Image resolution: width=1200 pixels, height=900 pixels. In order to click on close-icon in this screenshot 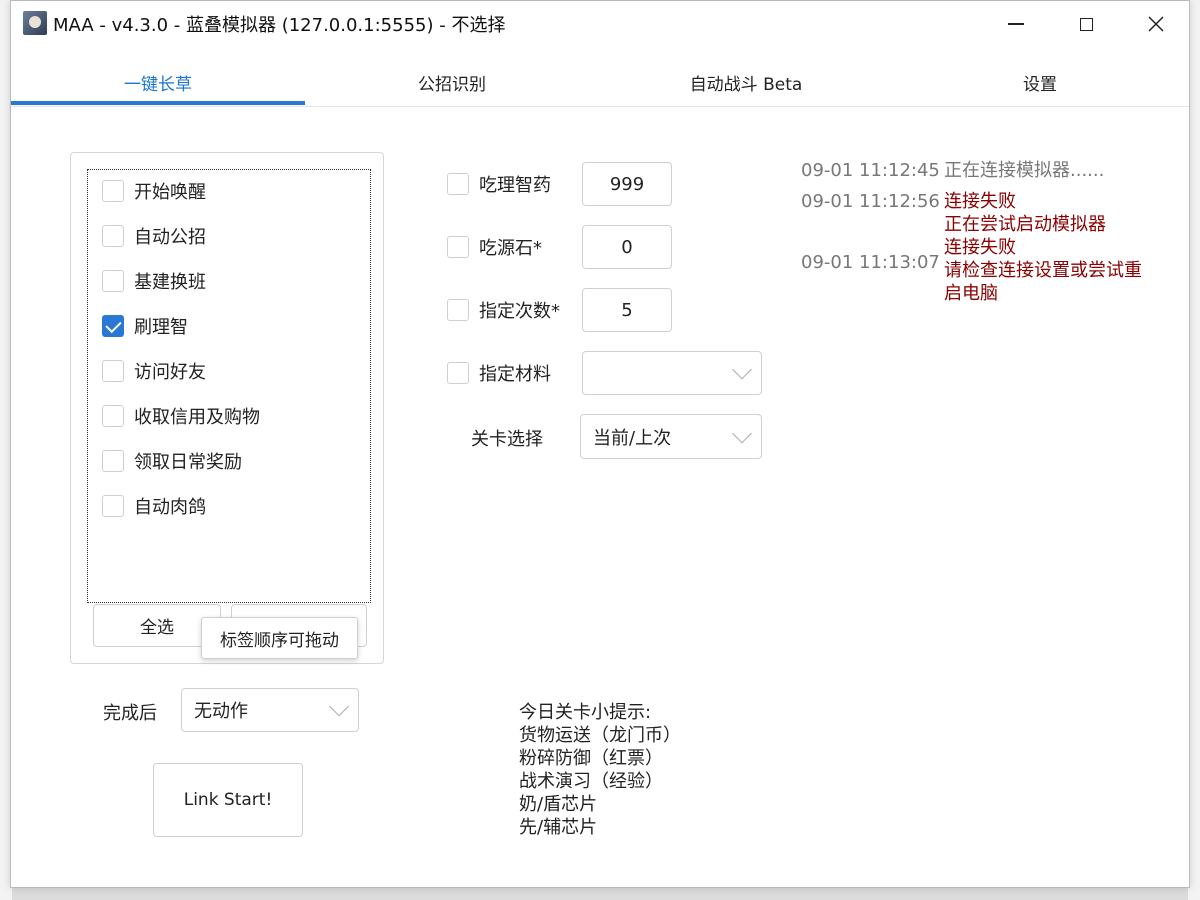, I will do `click(1156, 24)`.